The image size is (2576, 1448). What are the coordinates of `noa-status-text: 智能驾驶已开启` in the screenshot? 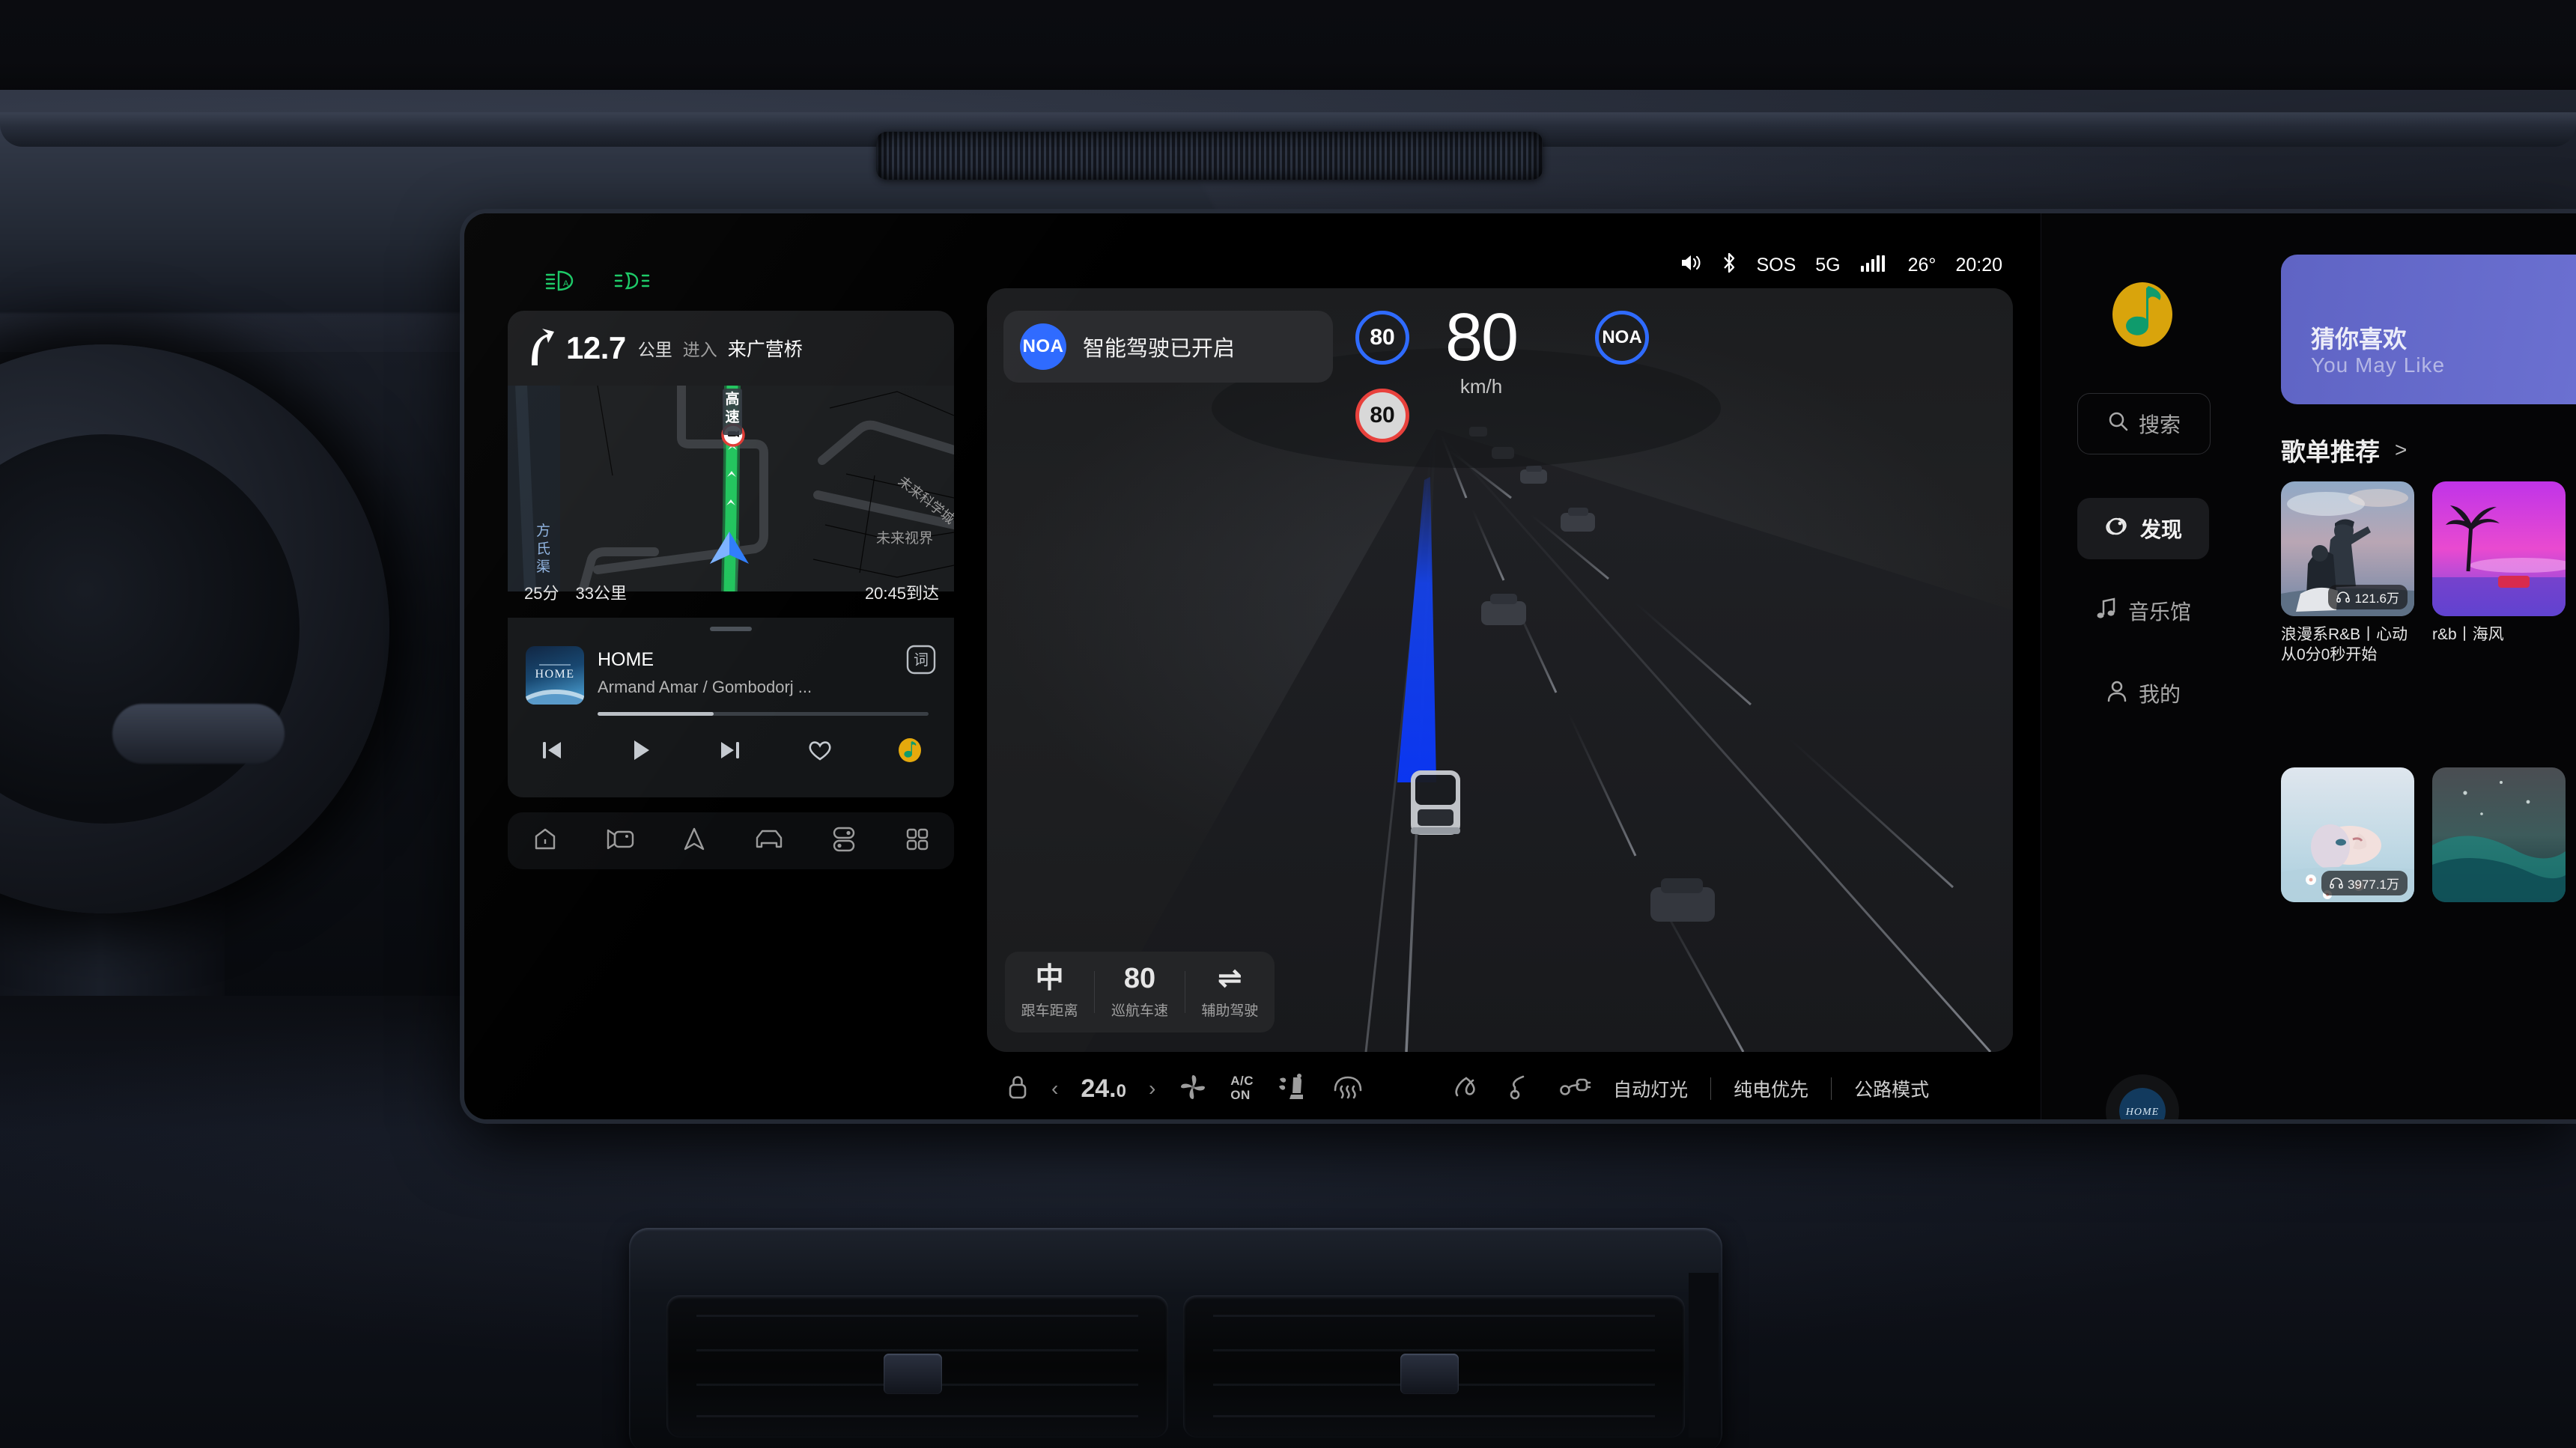 It's located at (1159, 349).